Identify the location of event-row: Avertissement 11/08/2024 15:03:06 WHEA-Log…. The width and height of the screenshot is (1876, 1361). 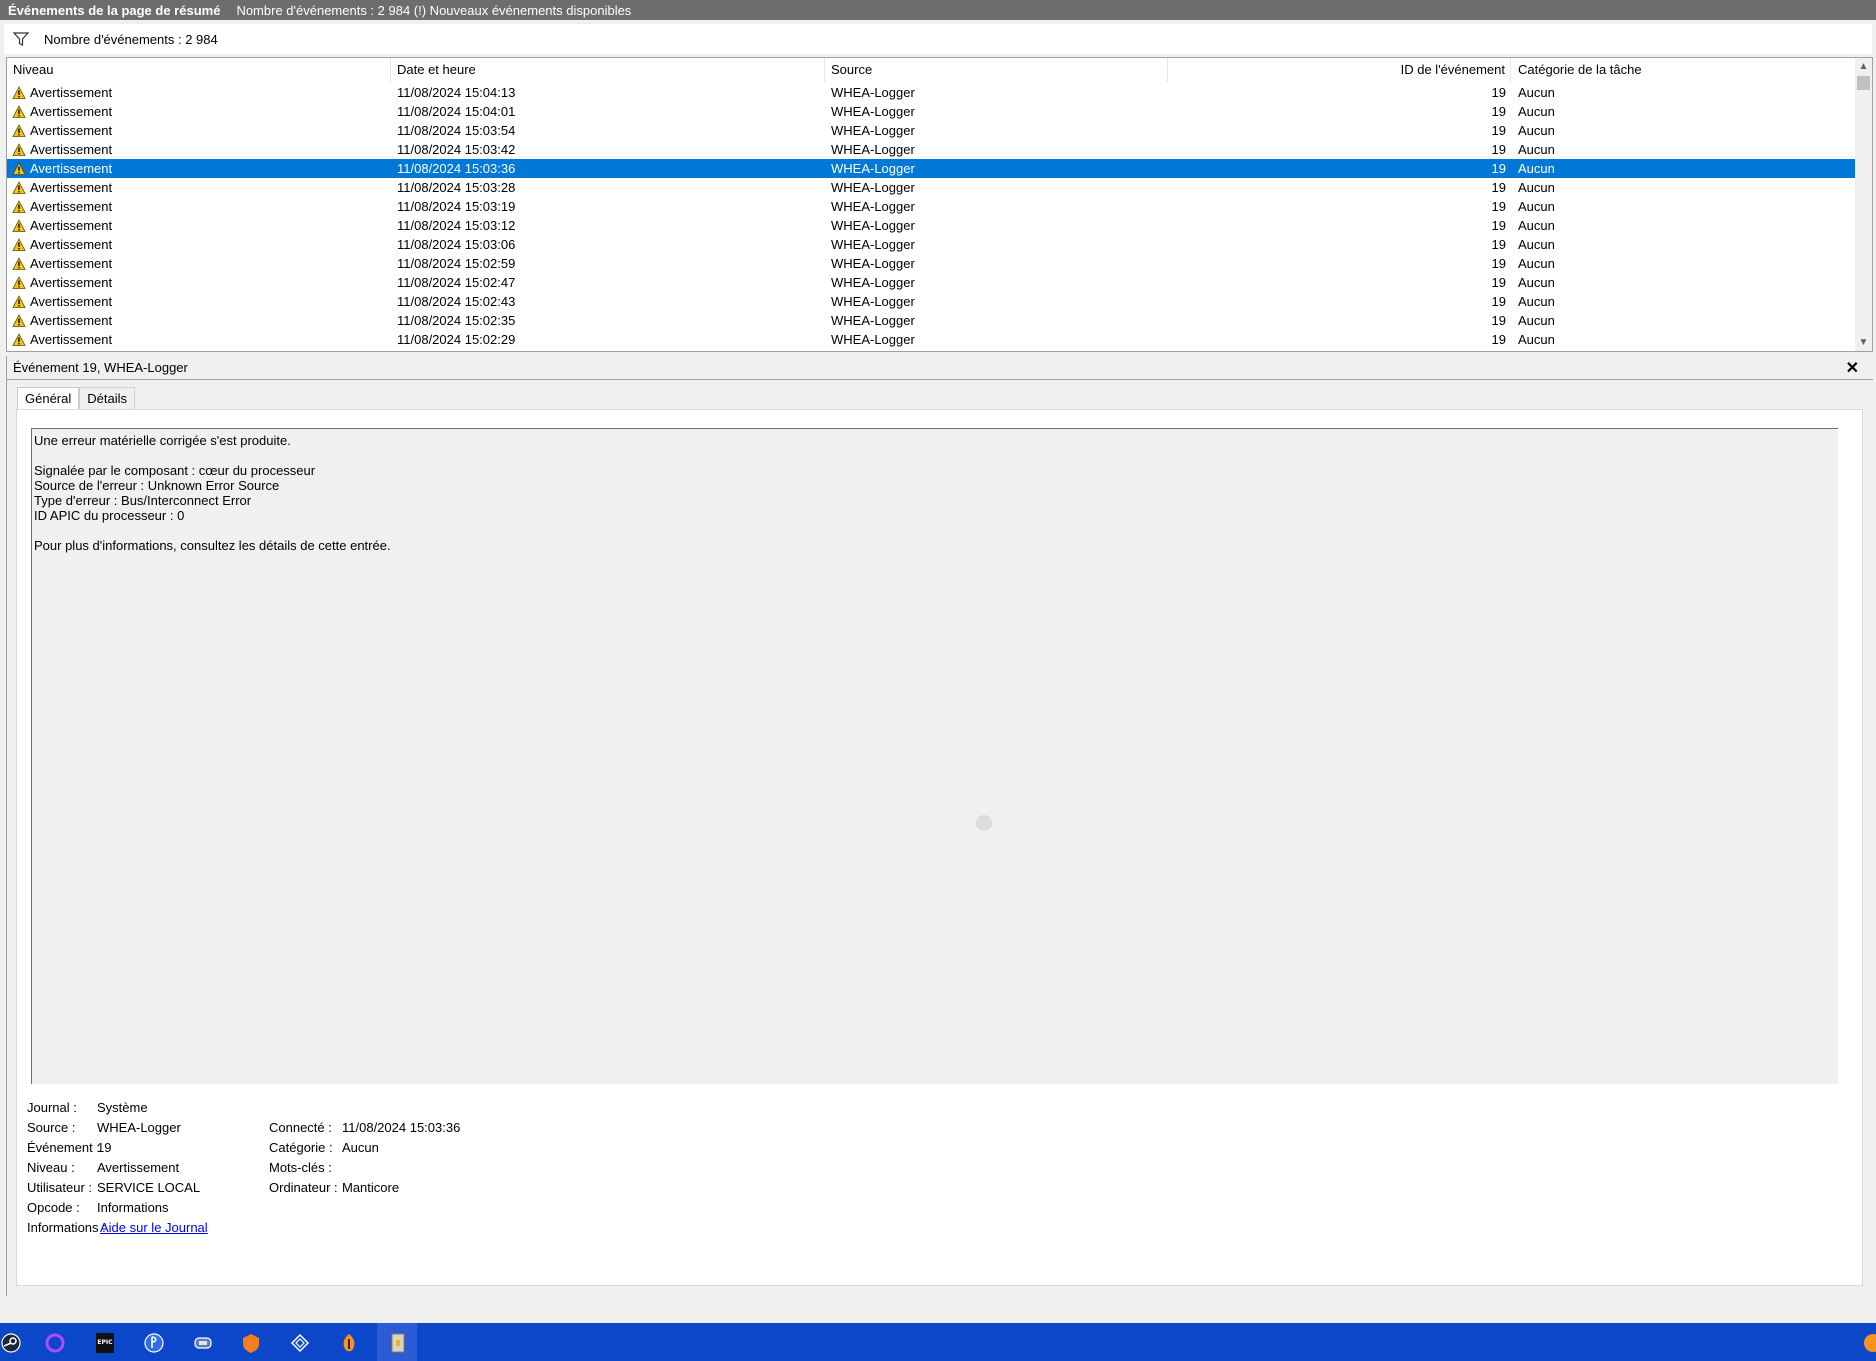
(931, 244).